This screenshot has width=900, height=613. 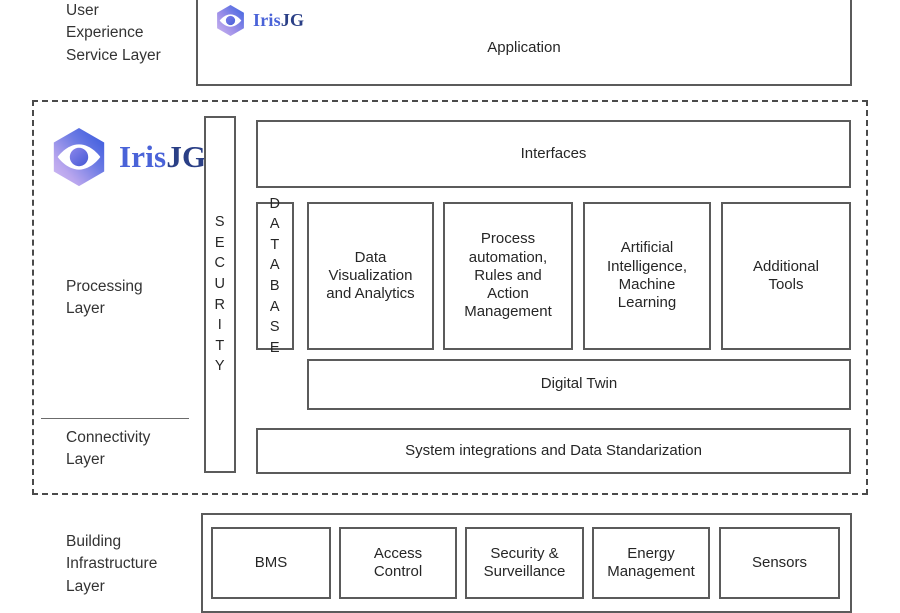 I want to click on security-column: S E C U R I T Y, so click(x=220, y=294).